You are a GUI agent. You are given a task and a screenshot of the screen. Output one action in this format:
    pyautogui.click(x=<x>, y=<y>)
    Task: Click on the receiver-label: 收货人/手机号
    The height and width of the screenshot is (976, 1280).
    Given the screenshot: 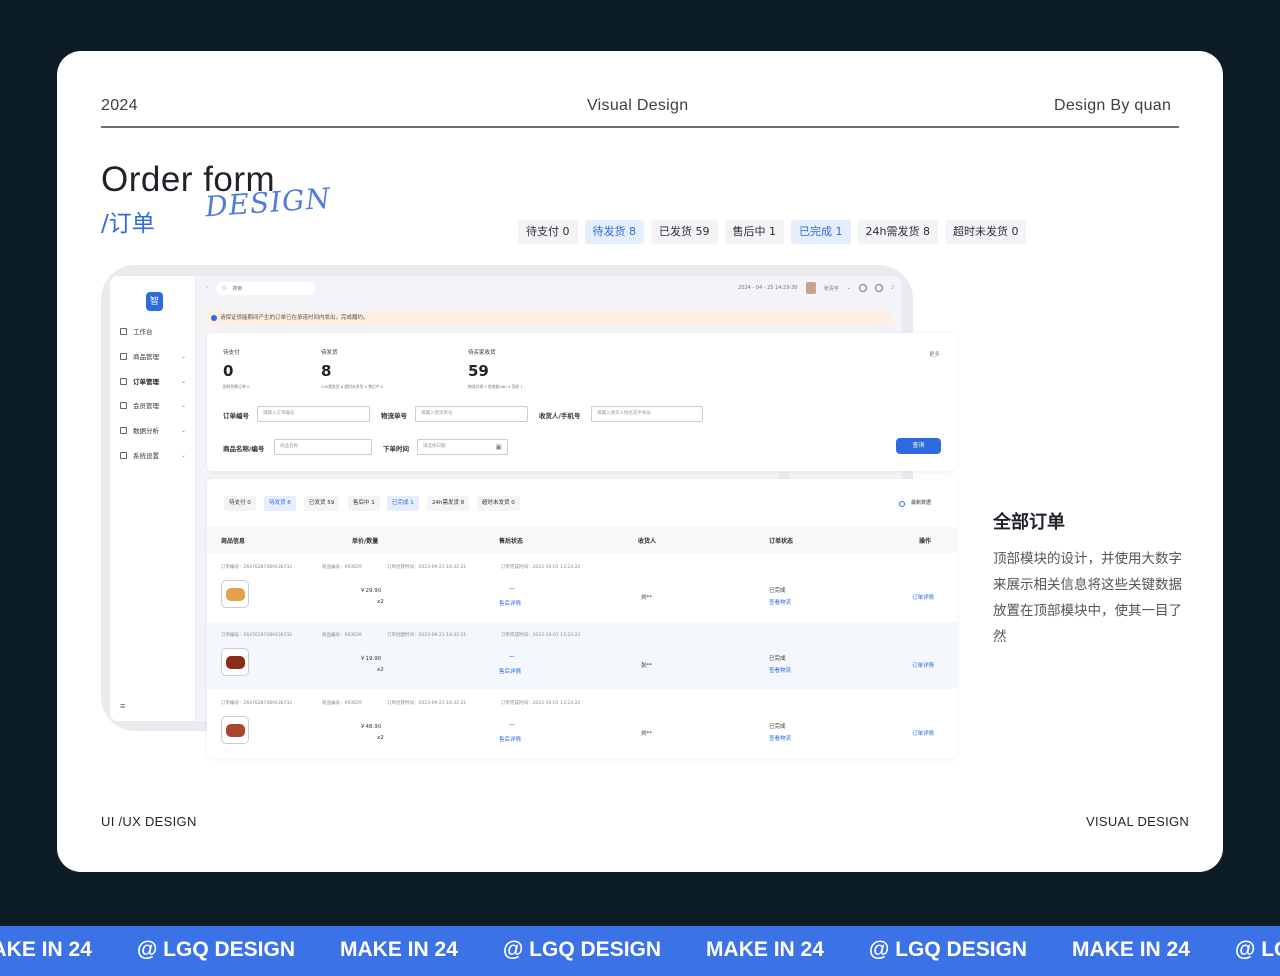 What is the action you would take?
    pyautogui.click(x=560, y=416)
    